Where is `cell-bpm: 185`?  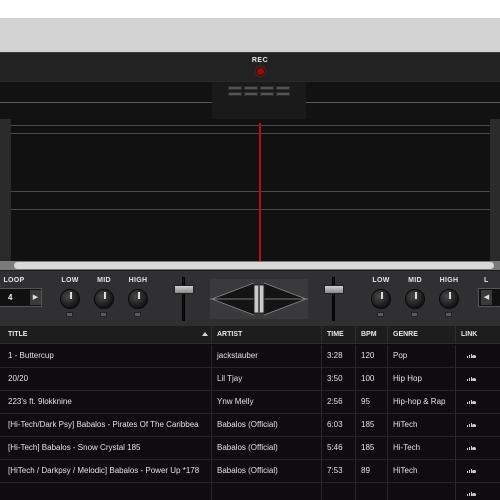
cell-bpm: 185 is located at coordinates (372, 448).